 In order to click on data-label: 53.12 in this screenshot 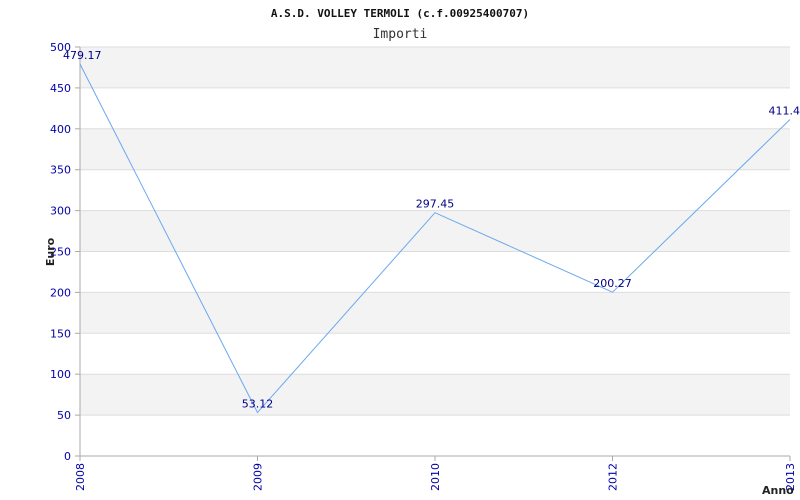, I will do `click(258, 404)`.